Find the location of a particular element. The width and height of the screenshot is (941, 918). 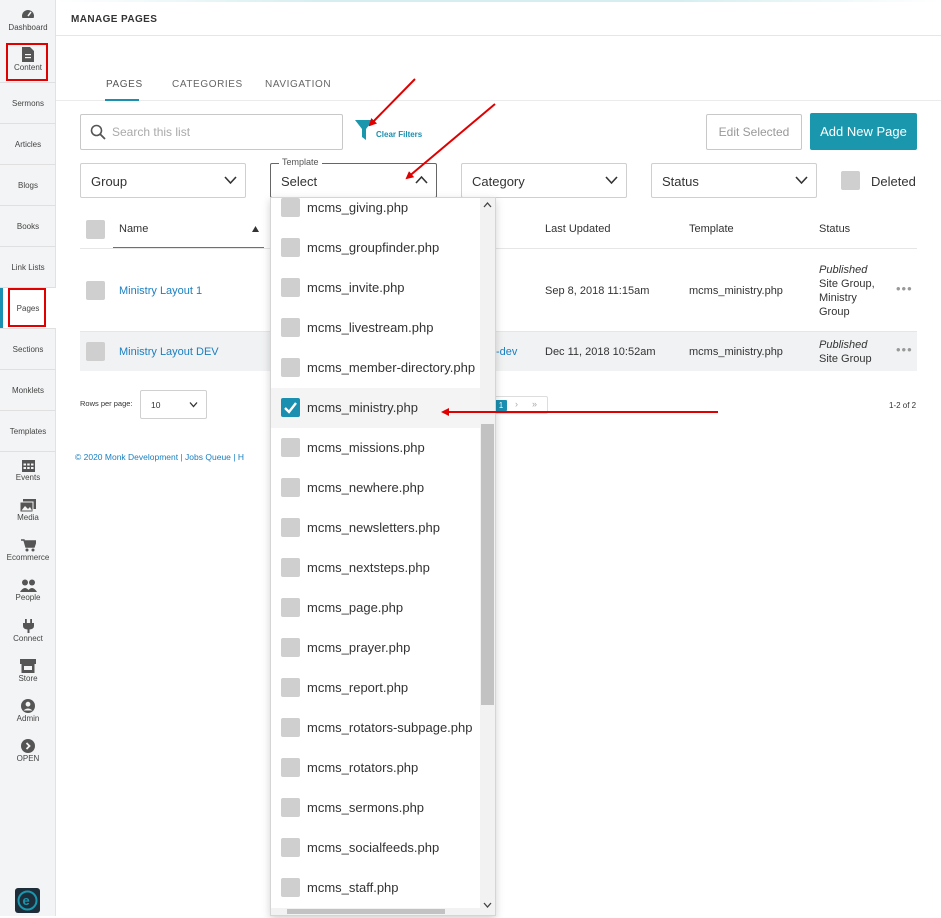

e-logo: e is located at coordinates (27, 900).